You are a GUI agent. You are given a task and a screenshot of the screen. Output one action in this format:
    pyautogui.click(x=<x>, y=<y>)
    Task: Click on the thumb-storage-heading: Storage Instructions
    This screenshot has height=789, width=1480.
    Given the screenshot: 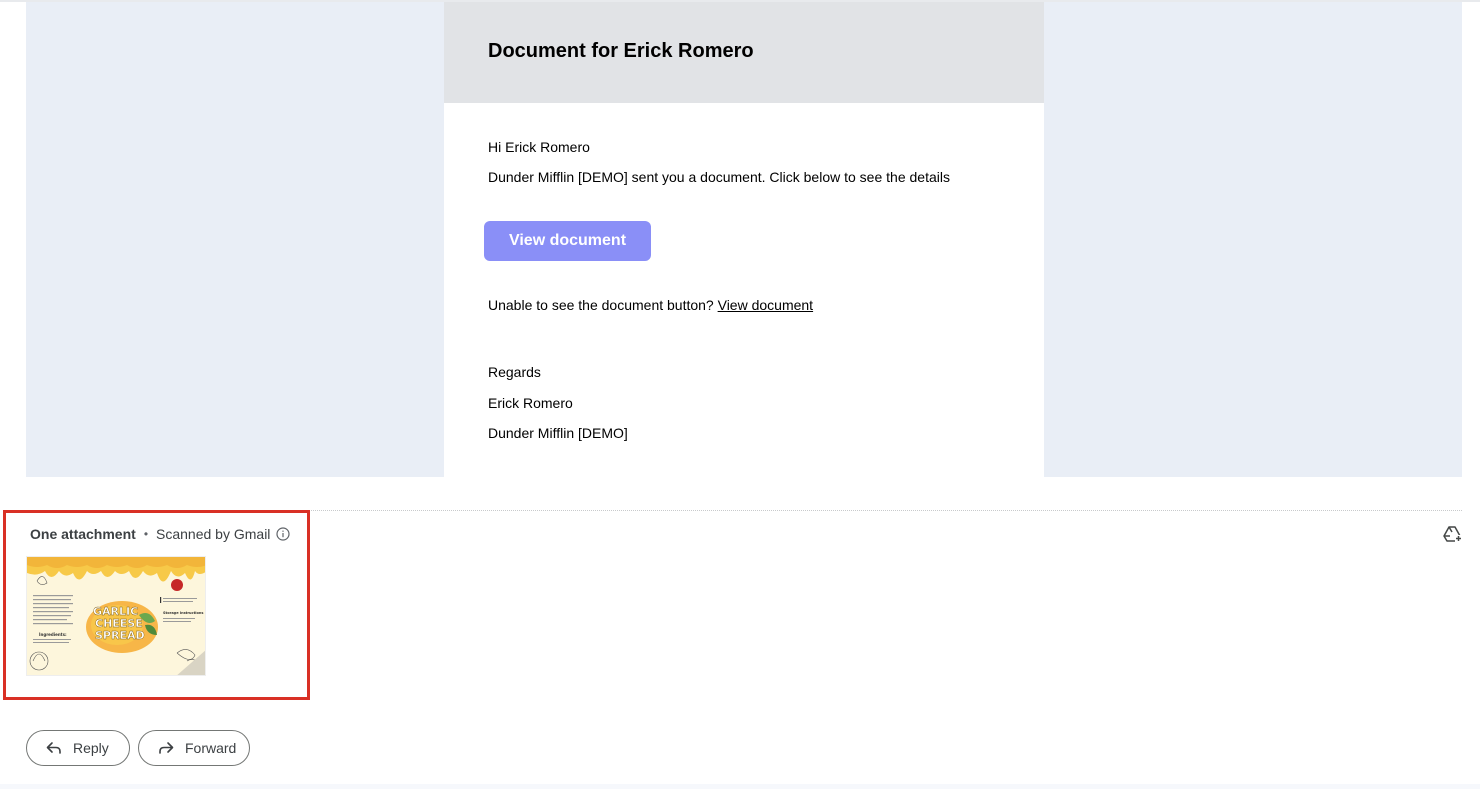 What is the action you would take?
    pyautogui.click(x=183, y=613)
    